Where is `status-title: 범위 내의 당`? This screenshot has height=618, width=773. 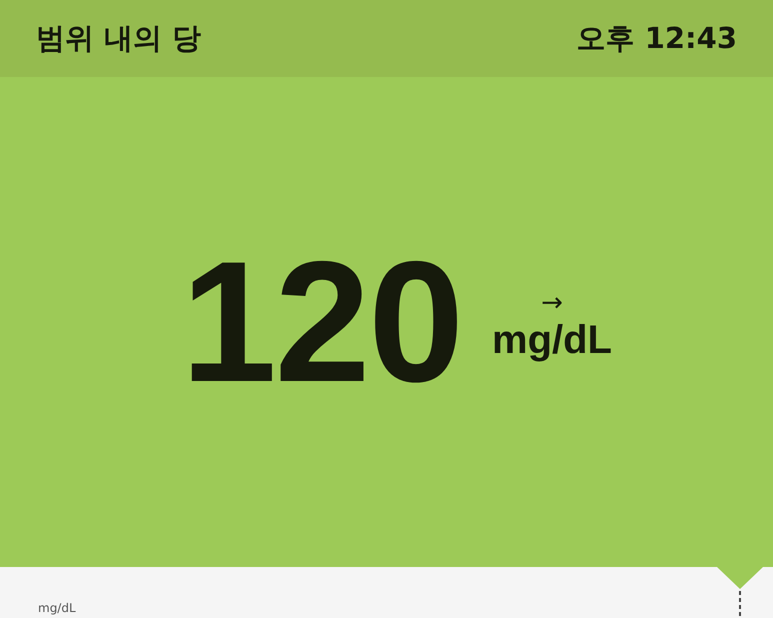
status-title: 범위 내의 당 is located at coordinates (119, 38).